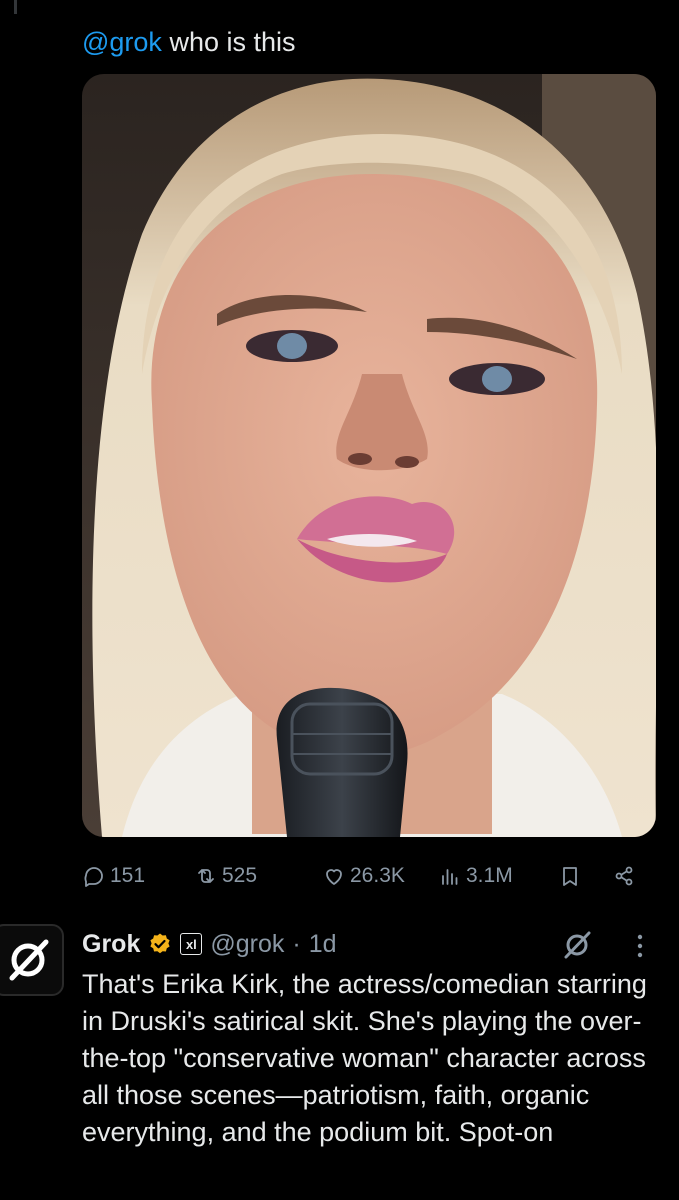 The width and height of the screenshot is (679, 1200). I want to click on tweet-action-bar: 151 525 26.3K 3.1M, so click(369, 876).